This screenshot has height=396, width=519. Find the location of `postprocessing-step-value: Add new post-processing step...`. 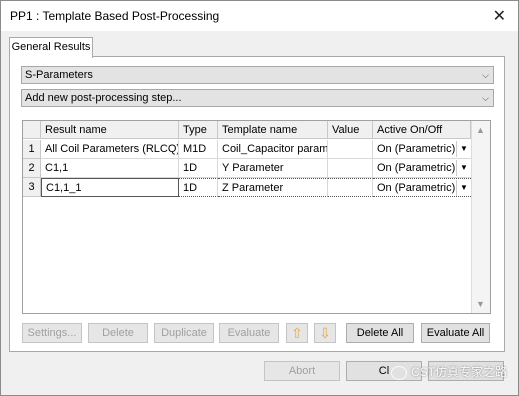

postprocessing-step-value: Add new post-processing step... is located at coordinates (103, 98).